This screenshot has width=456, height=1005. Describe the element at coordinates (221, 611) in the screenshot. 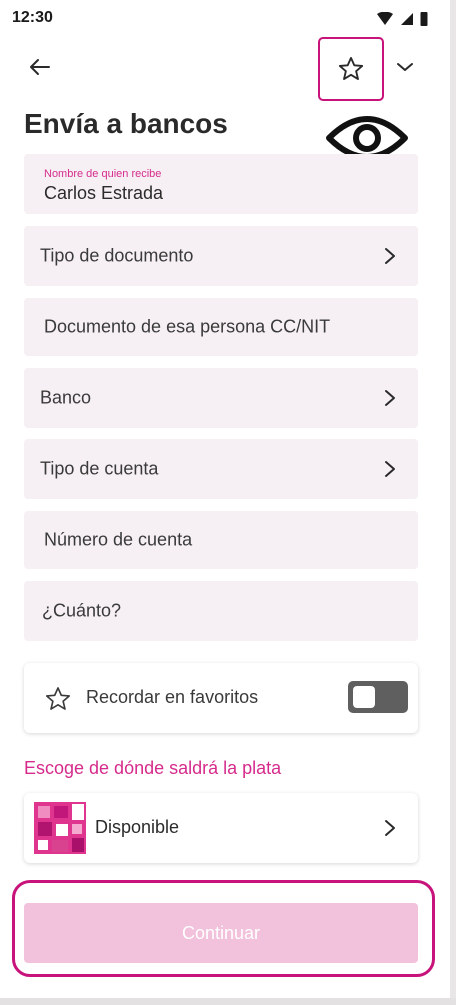

I see `amount-input: ¿Cuánto?` at that location.